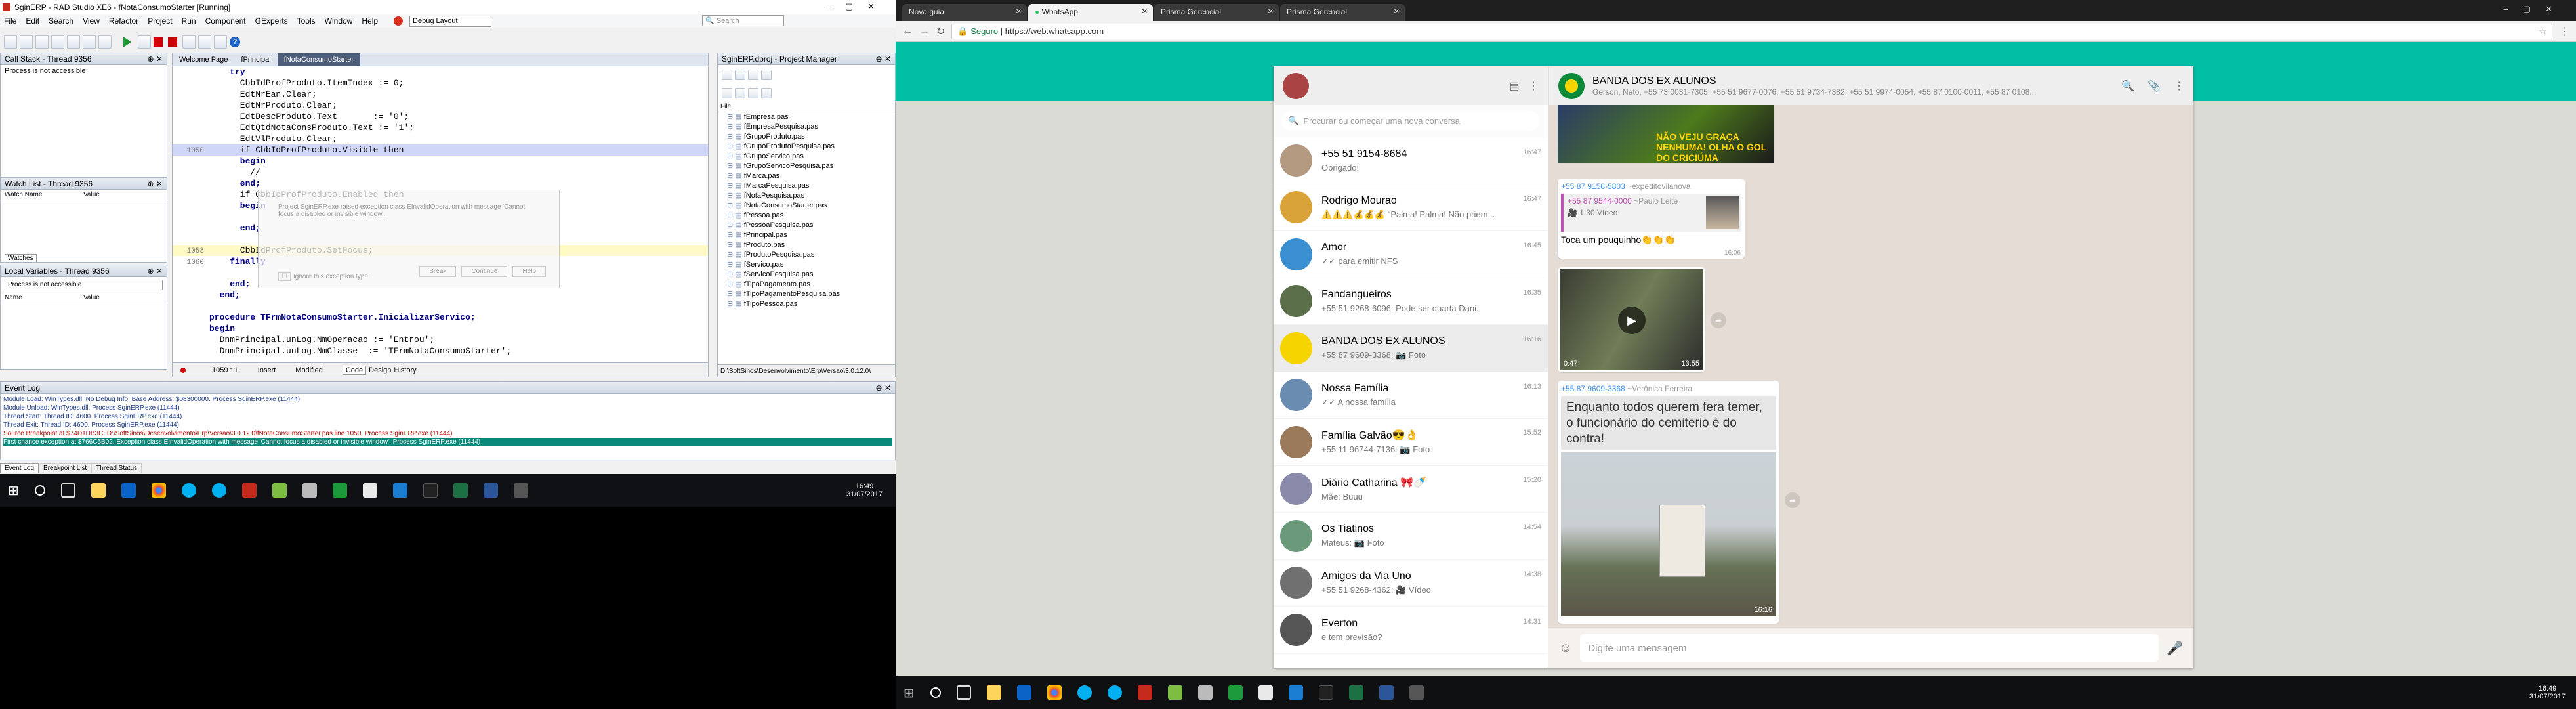 This screenshot has width=2576, height=709. I want to click on tab-fprincipal: fPrincipal, so click(255, 60).